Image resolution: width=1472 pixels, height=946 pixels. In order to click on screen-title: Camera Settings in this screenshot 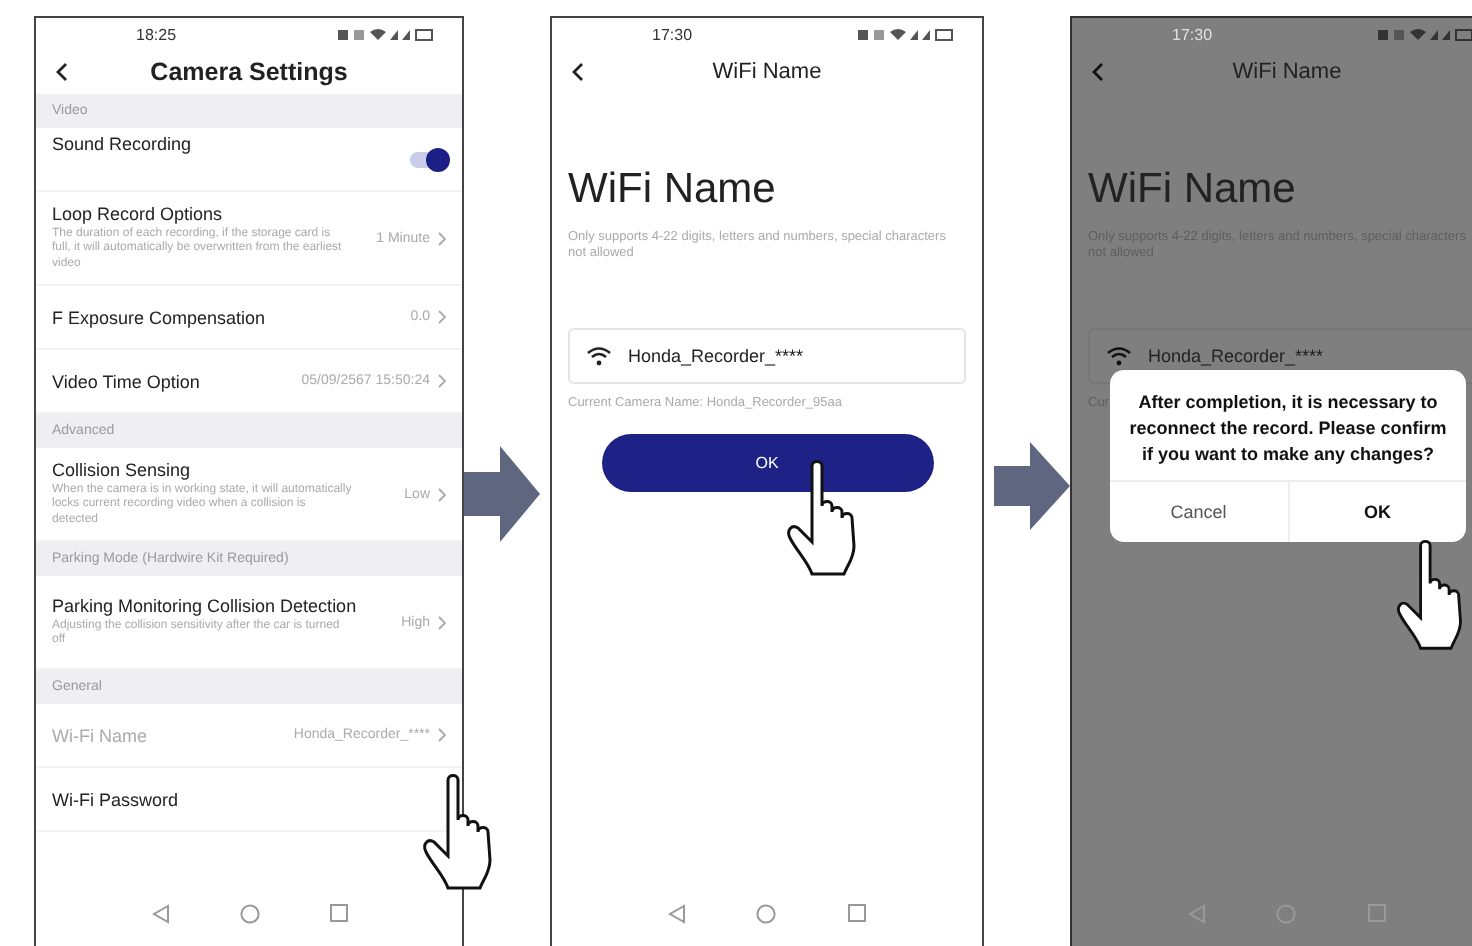, I will do `click(249, 72)`.